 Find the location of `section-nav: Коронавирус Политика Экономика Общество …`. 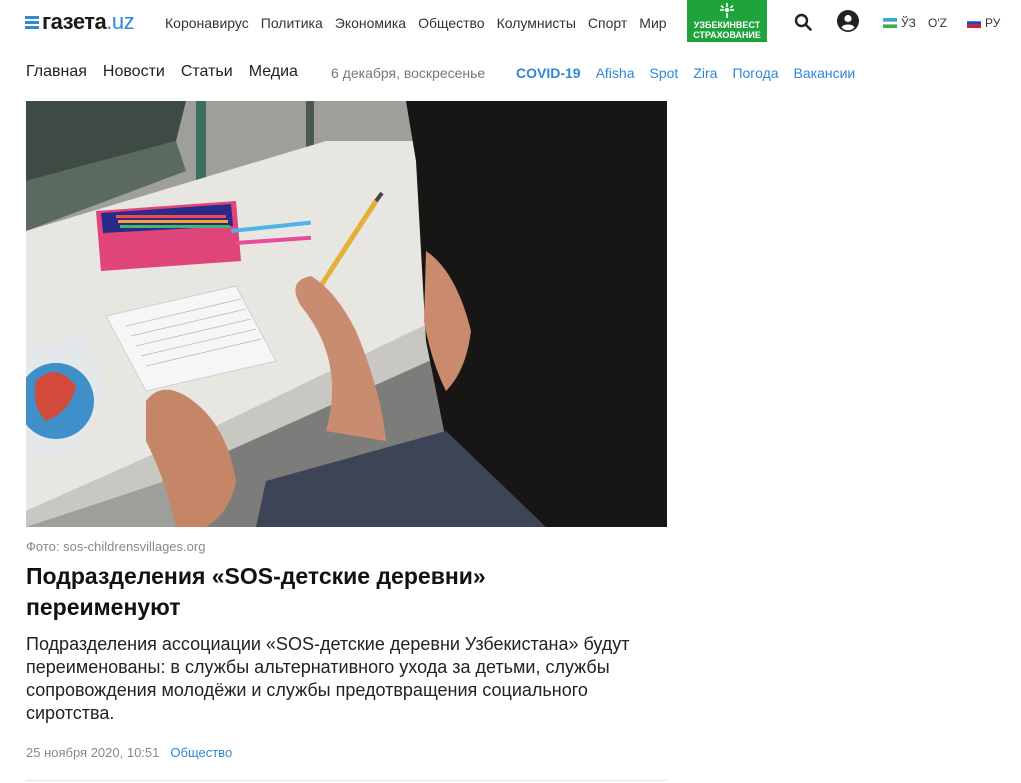

section-nav: Коронавирус Политика Экономика Общество … is located at coordinates (422, 23).